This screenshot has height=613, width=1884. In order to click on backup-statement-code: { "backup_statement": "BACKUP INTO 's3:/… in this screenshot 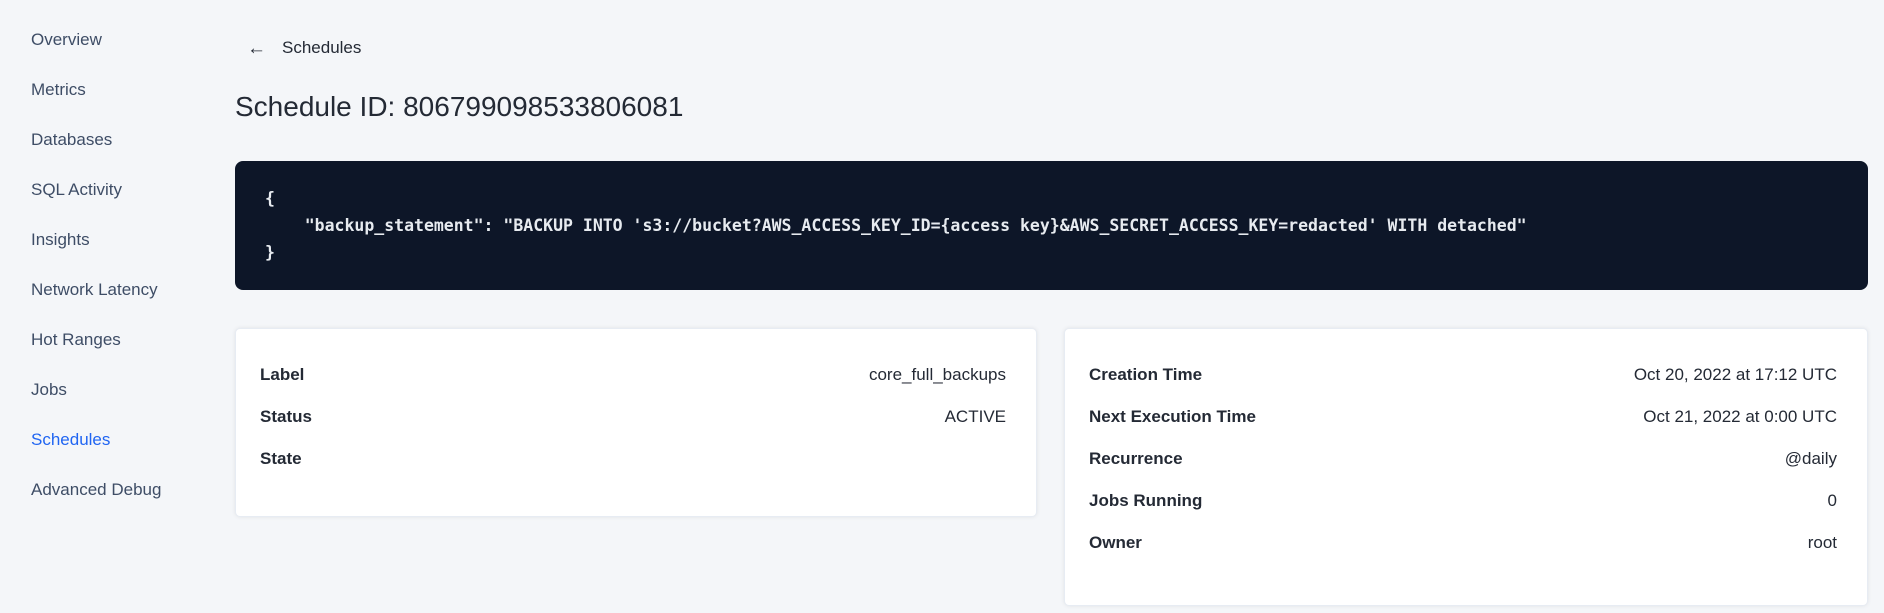, I will do `click(896, 225)`.